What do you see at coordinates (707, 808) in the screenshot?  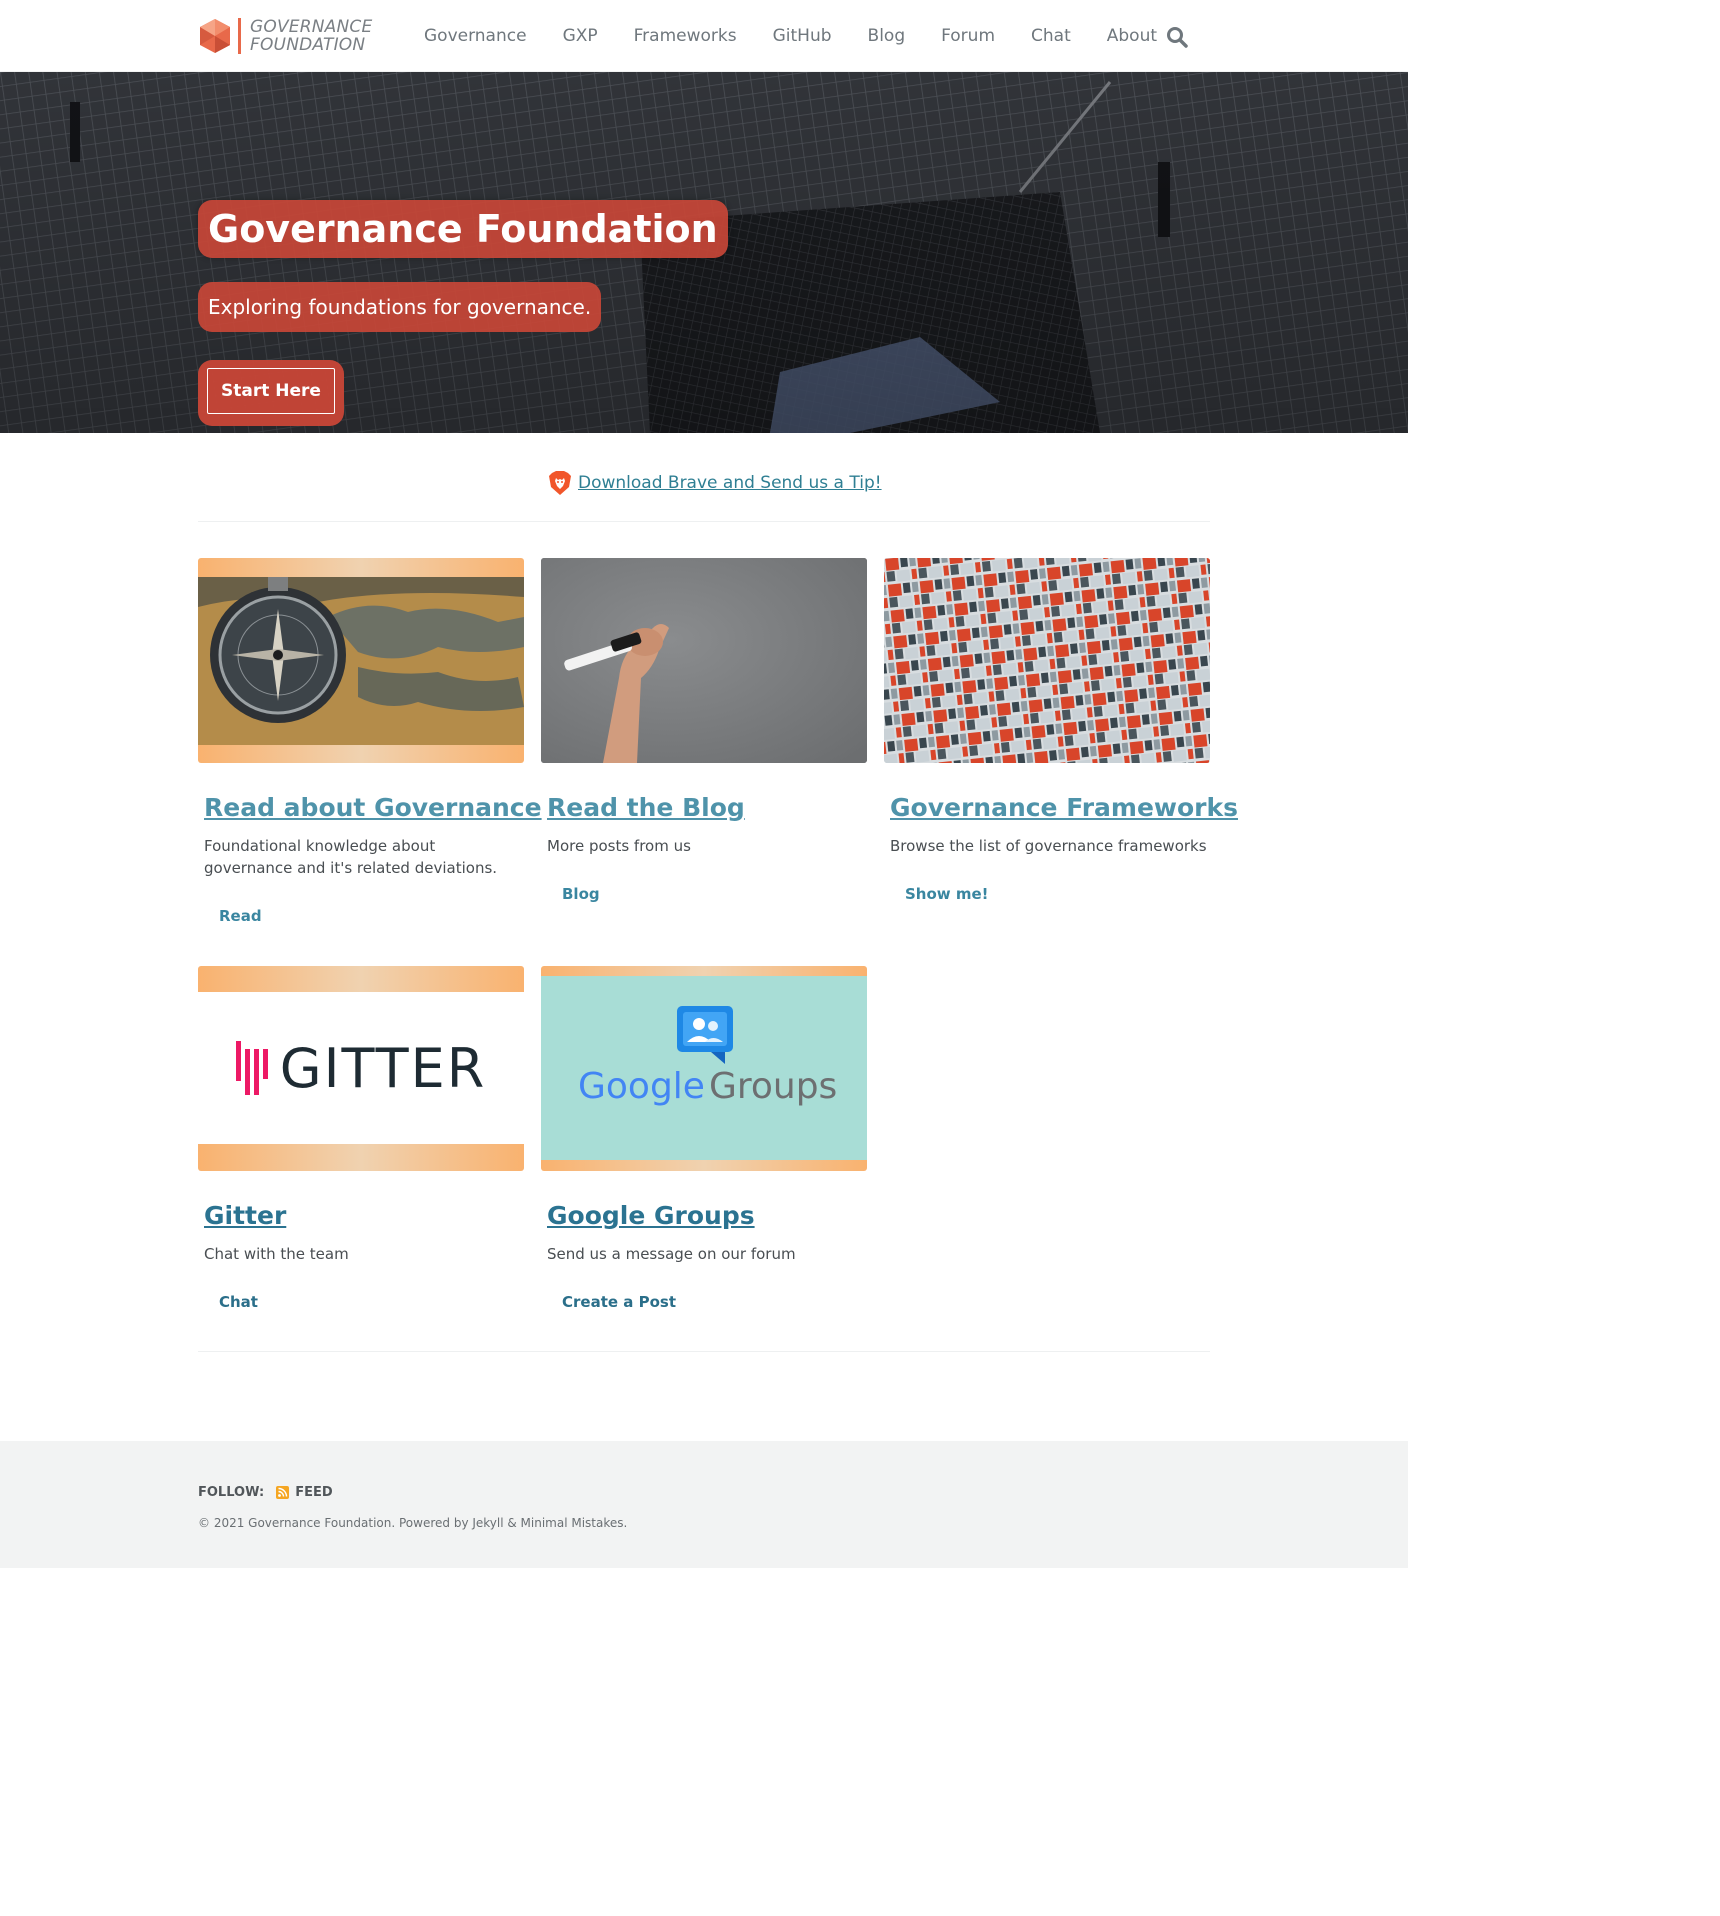 I see `card-title: Read the Blog` at bounding box center [707, 808].